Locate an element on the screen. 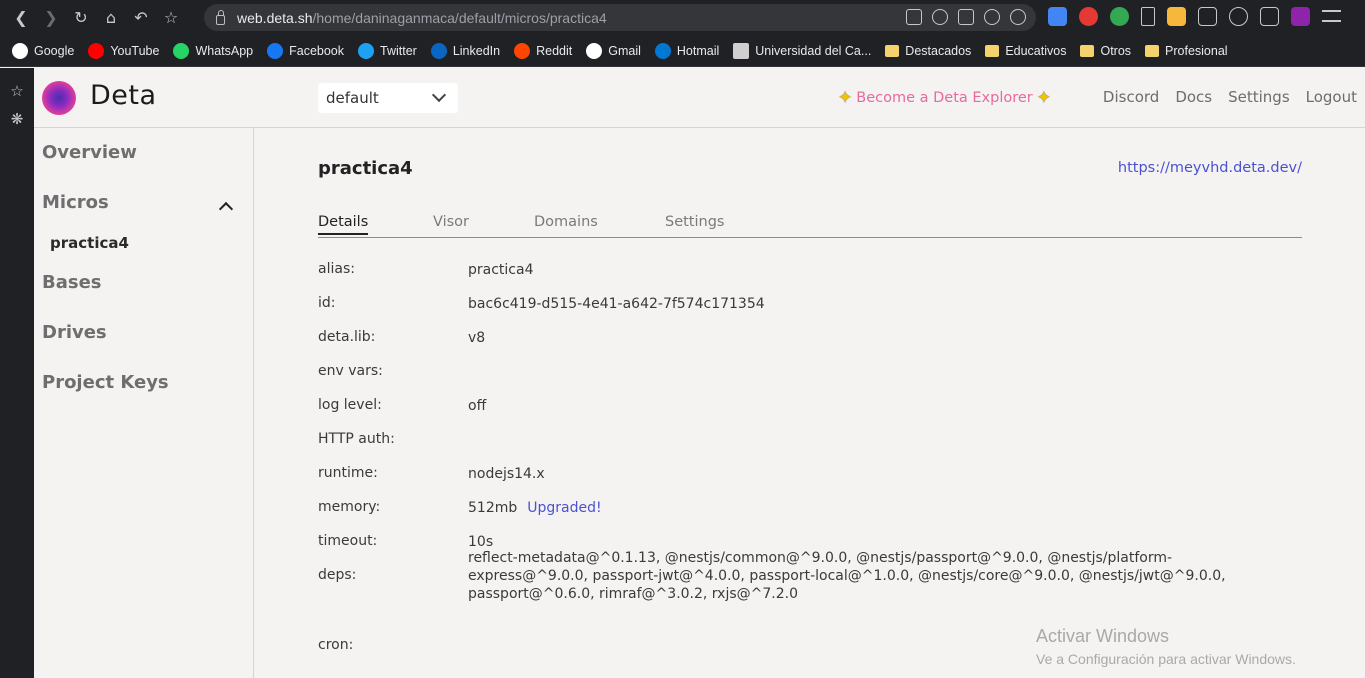 The image size is (1365, 678). bookmark-item: WhatsApp is located at coordinates (213, 50).